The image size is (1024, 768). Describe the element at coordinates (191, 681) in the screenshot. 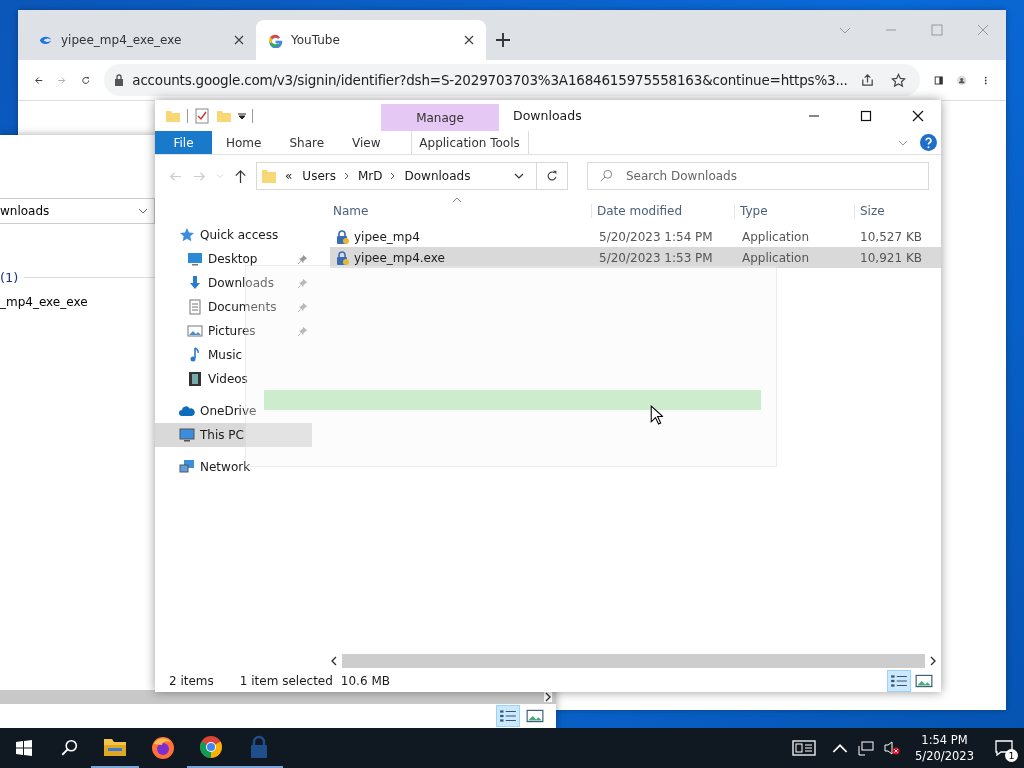

I see `status-text: 2 items` at that location.